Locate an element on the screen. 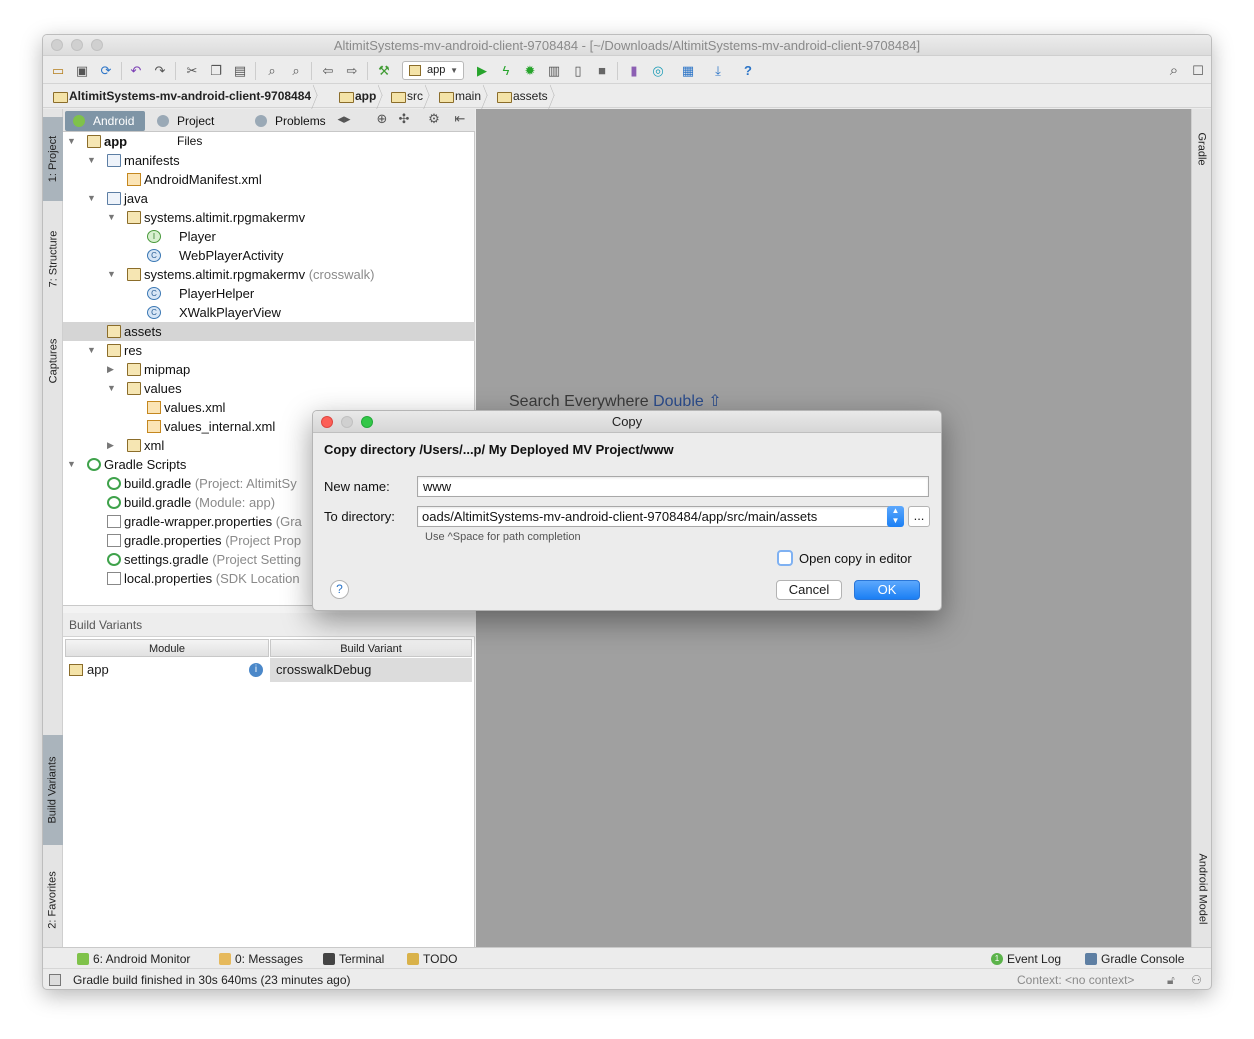 Image resolution: width=1254 pixels, height=1039 pixels. tool-terminal: Terminal is located at coordinates (352, 959).